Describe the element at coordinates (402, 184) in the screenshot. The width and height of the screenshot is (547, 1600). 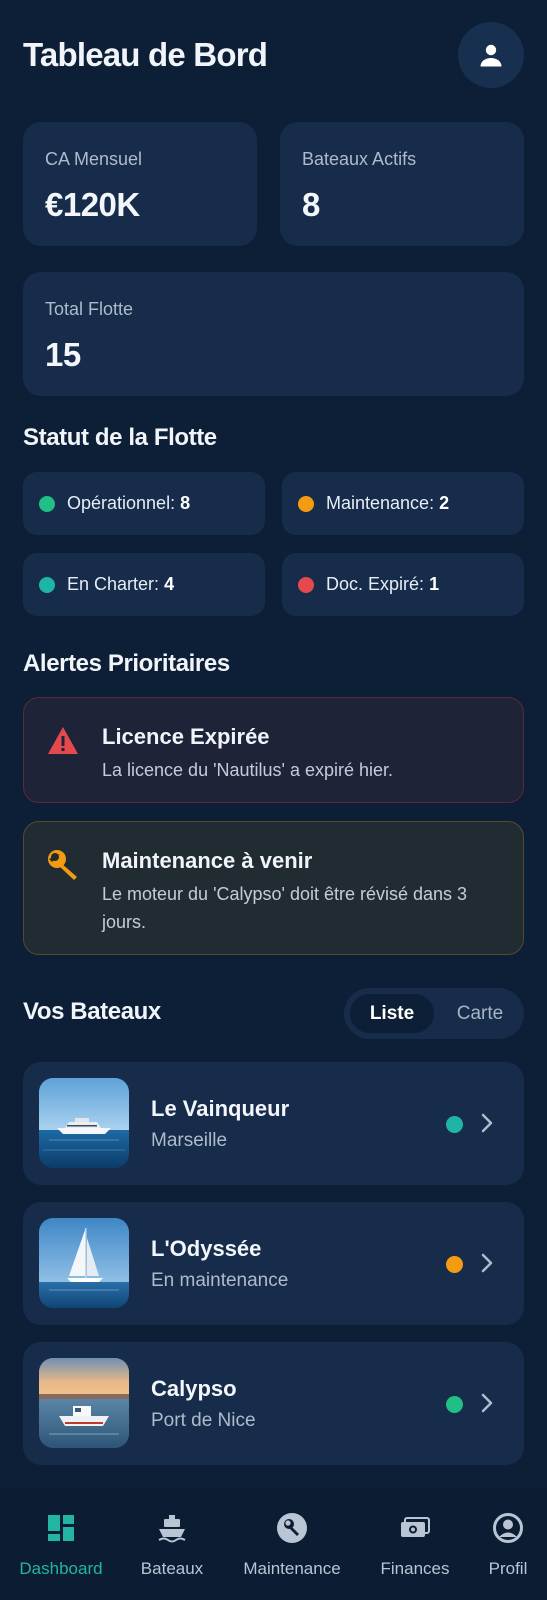
I see `stat-card-active-boats: Bateaux Actifs 8` at that location.